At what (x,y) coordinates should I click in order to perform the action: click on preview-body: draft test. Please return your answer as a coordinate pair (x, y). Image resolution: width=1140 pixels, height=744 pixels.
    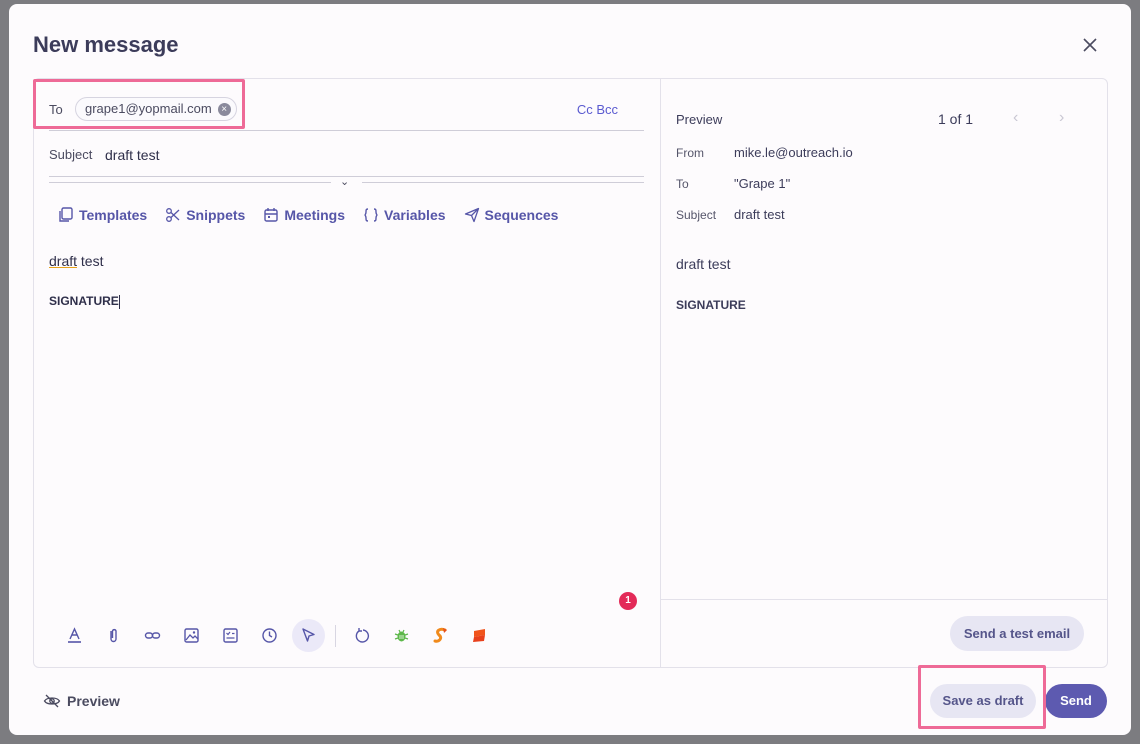
    Looking at the image, I should click on (703, 264).